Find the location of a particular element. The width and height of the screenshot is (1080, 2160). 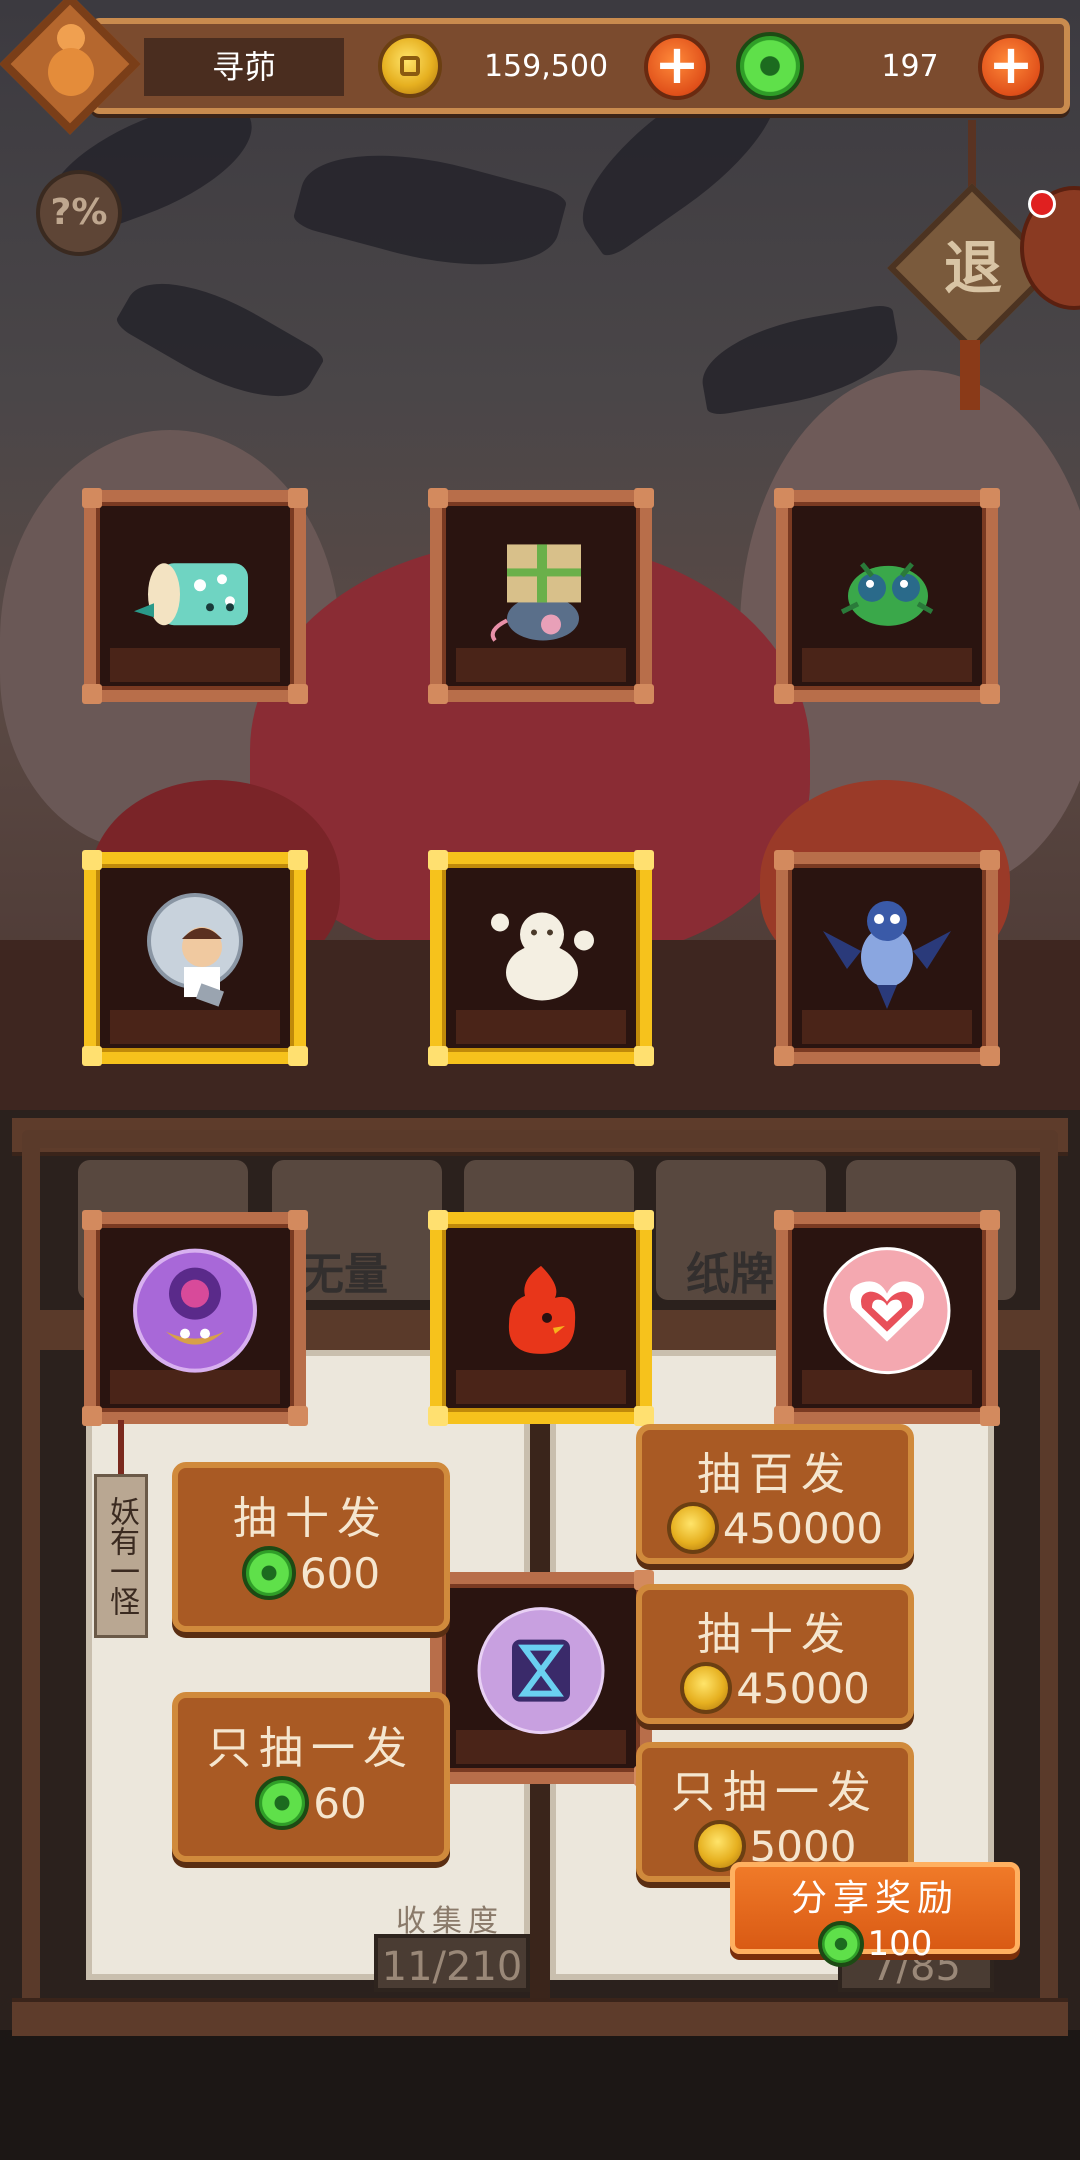

card-box-rat is located at coordinates (541, 596).